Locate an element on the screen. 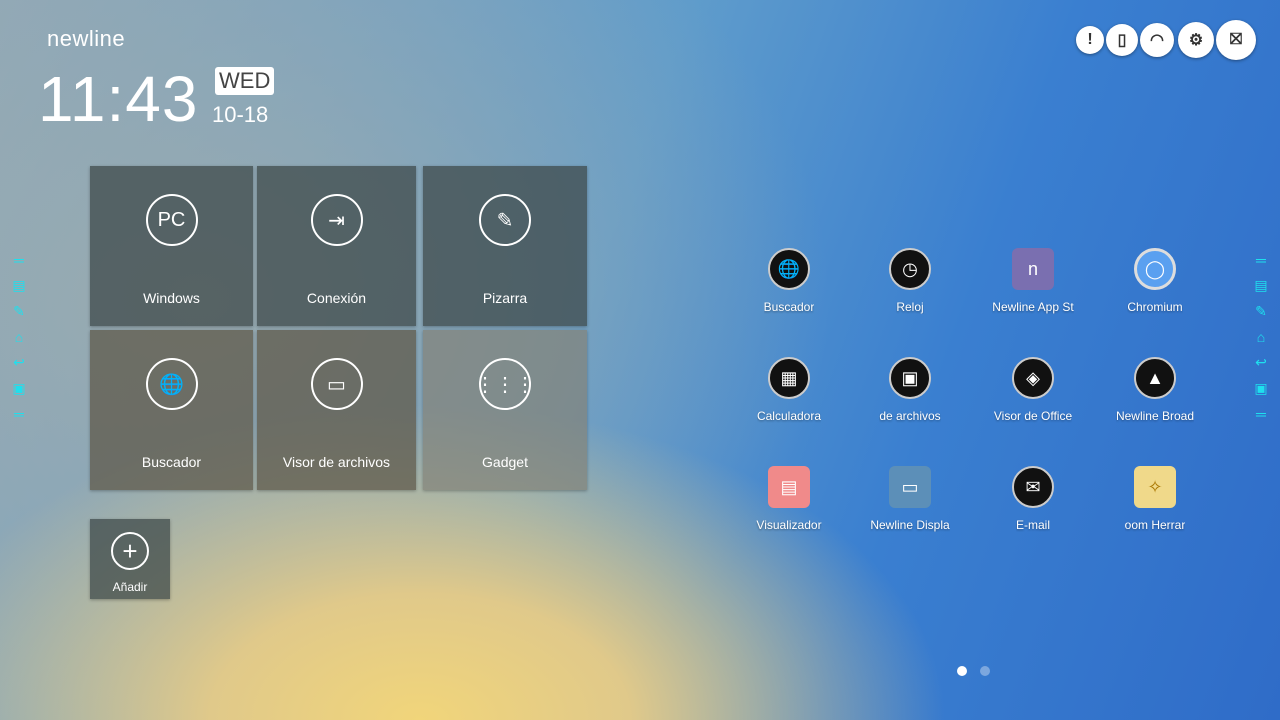 The width and height of the screenshot is (1280, 720). usb-icon: ▯ is located at coordinates (1122, 40).